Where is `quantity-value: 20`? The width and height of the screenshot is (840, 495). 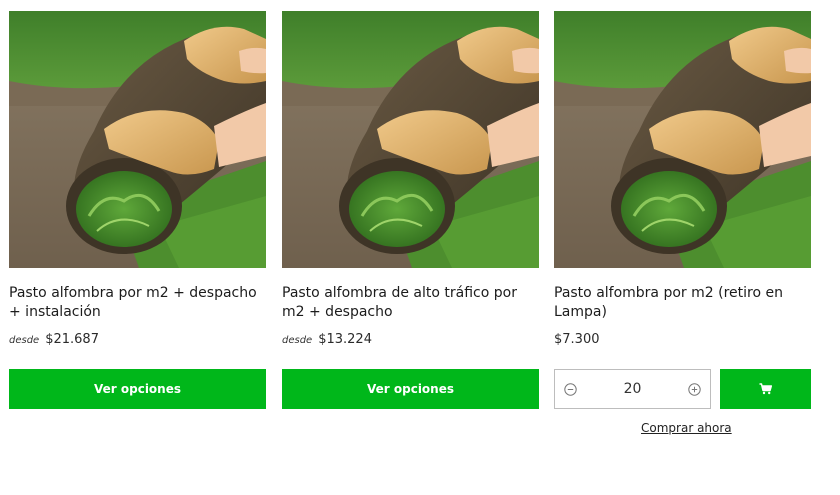 quantity-value: 20 is located at coordinates (633, 389).